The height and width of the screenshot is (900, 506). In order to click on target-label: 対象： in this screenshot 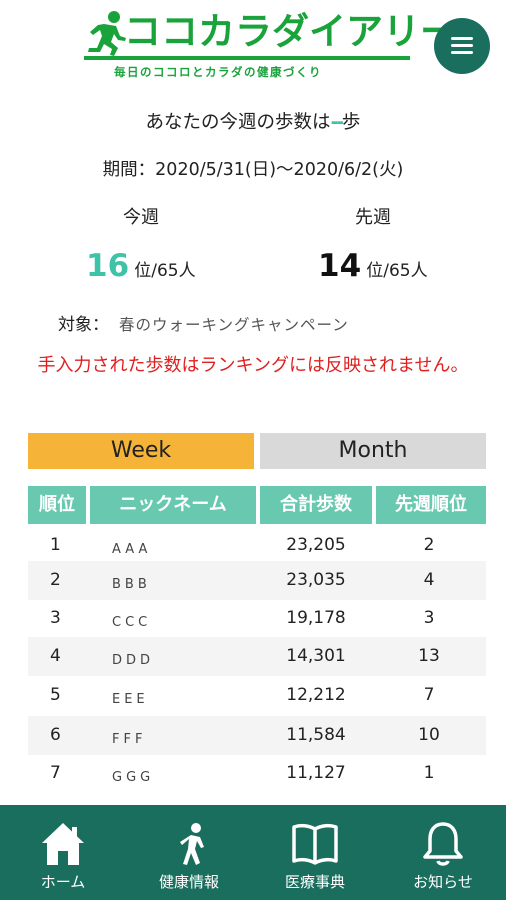, I will do `click(83, 325)`.